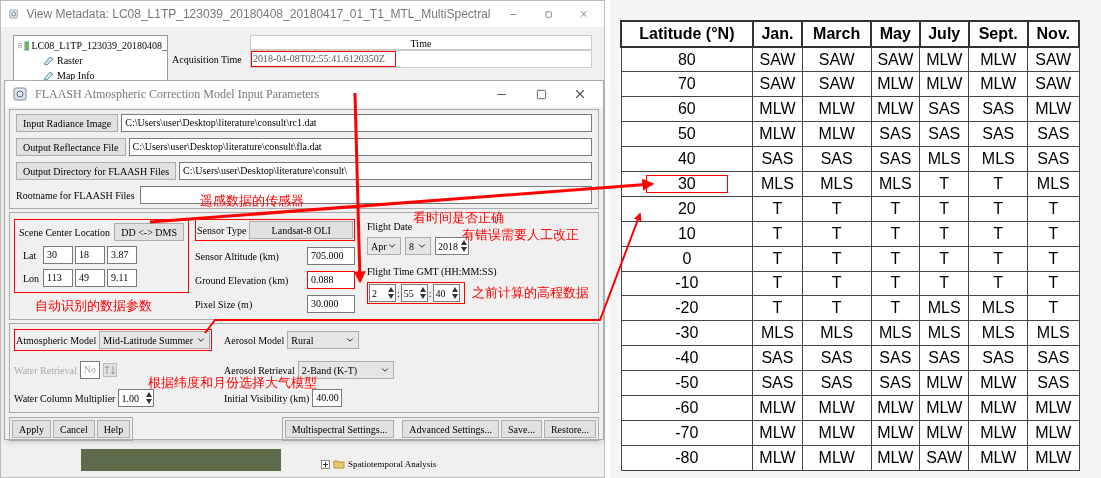 This screenshot has height=478, width=1101. I want to click on collapse-toggle-icon, so click(20, 45).